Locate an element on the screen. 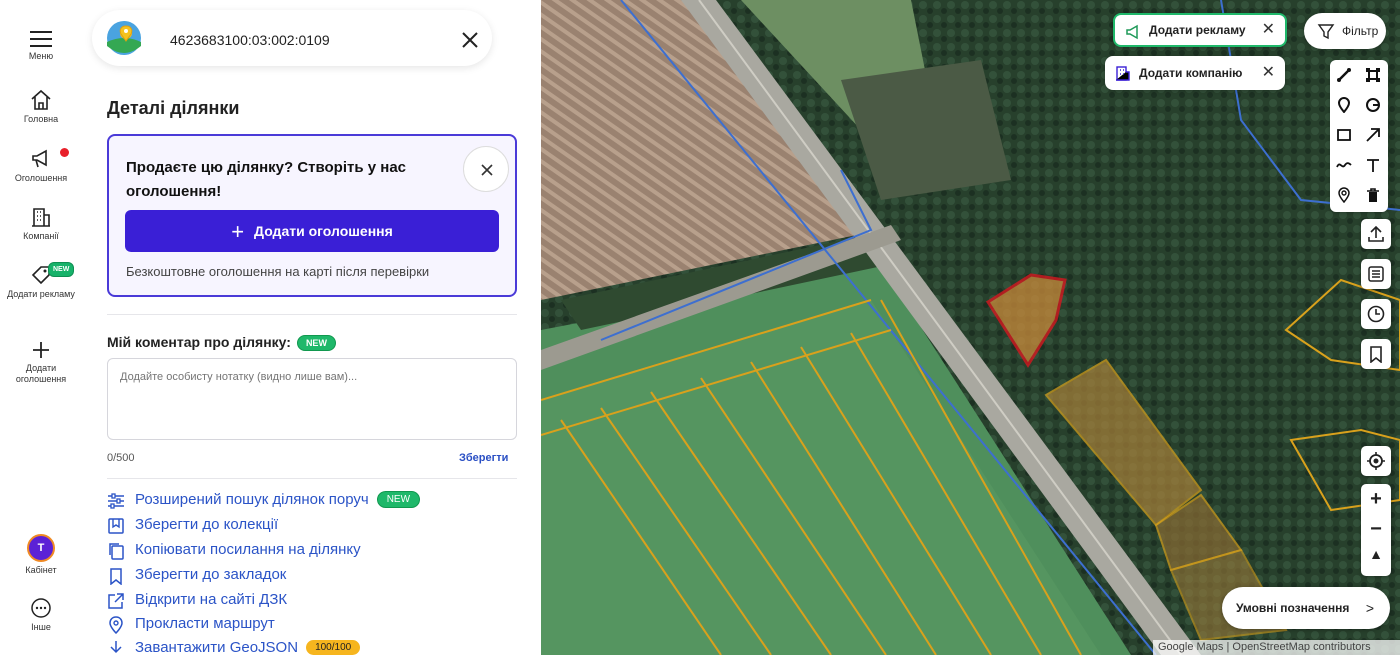 The width and height of the screenshot is (1400, 655). download-icon is located at coordinates (116, 647).